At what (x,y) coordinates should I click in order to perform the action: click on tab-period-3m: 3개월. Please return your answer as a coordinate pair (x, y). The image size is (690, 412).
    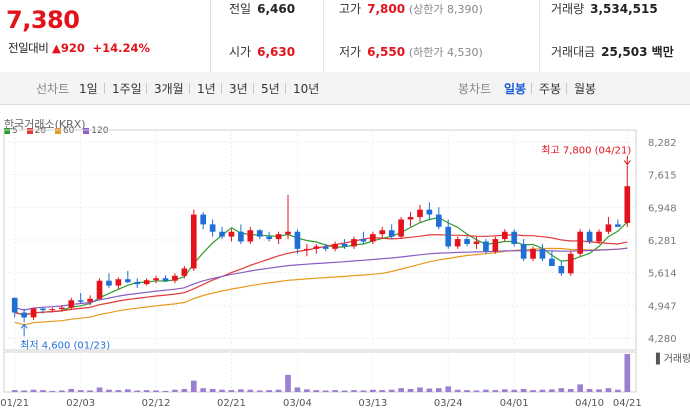
    Looking at the image, I should click on (169, 88).